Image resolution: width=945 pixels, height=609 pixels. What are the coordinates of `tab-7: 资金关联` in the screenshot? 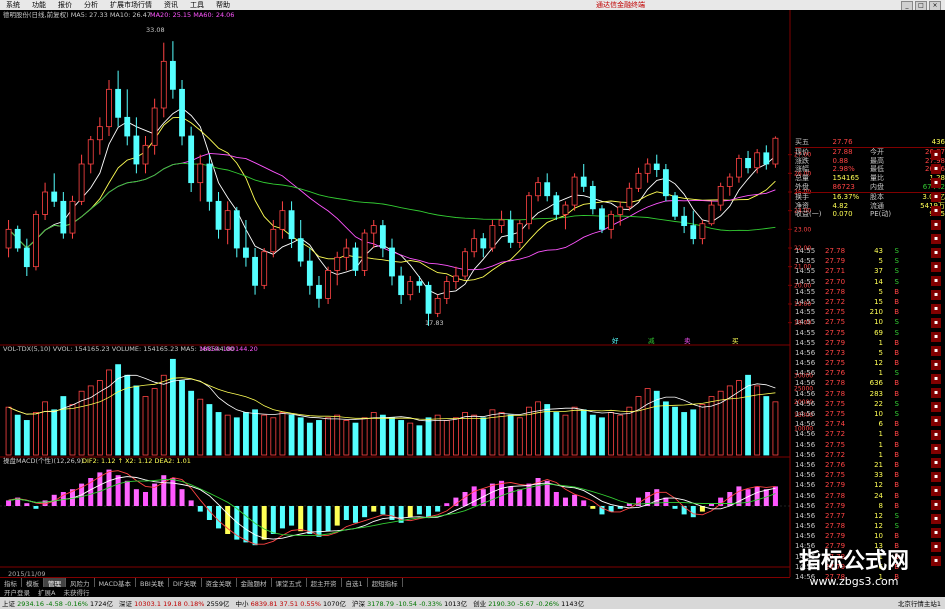 It's located at (219, 583).